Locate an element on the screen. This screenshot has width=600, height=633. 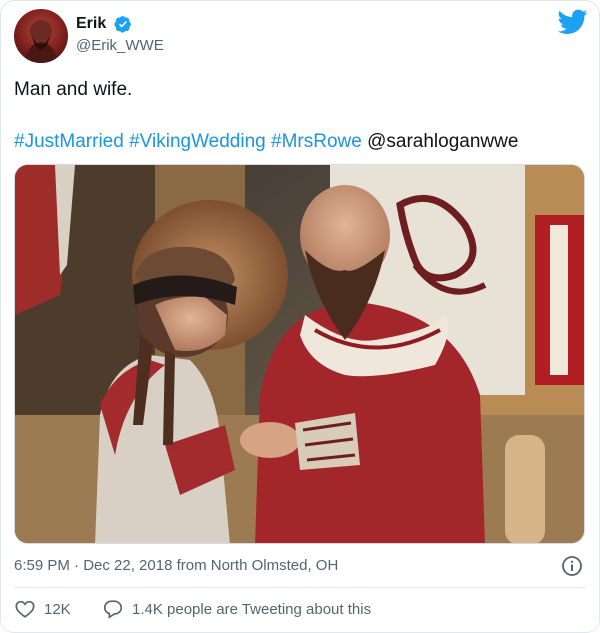
hashtag-link: #VikingWedding is located at coordinates (197, 141).